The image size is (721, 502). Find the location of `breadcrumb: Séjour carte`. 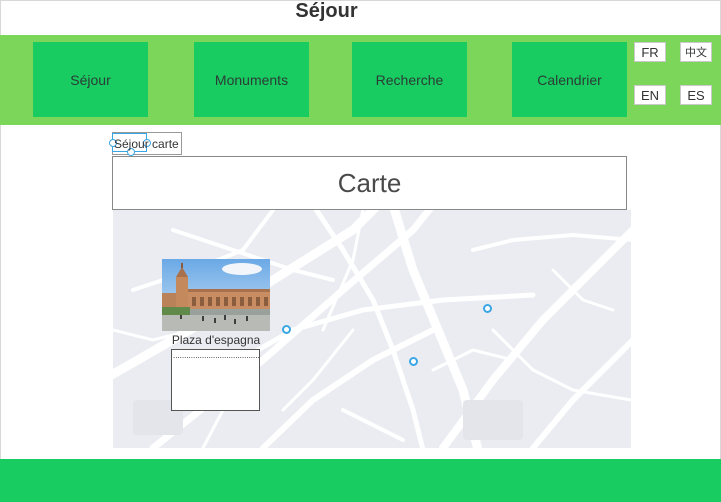

breadcrumb: Séjour carte is located at coordinates (145, 144).